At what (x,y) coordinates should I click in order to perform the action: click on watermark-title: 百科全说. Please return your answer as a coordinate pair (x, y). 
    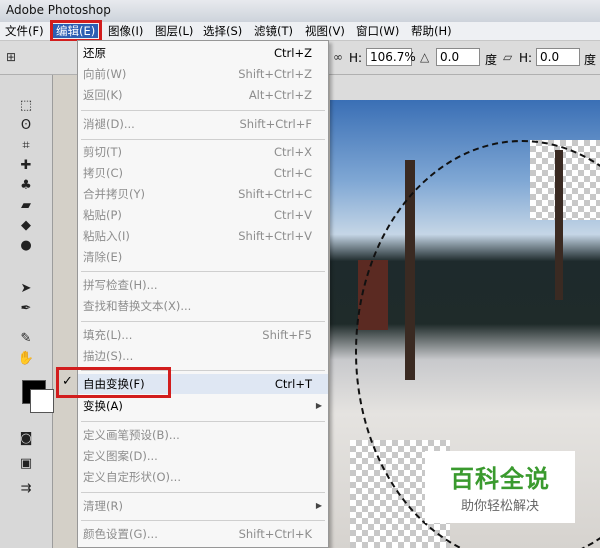
    Looking at the image, I should click on (500, 479).